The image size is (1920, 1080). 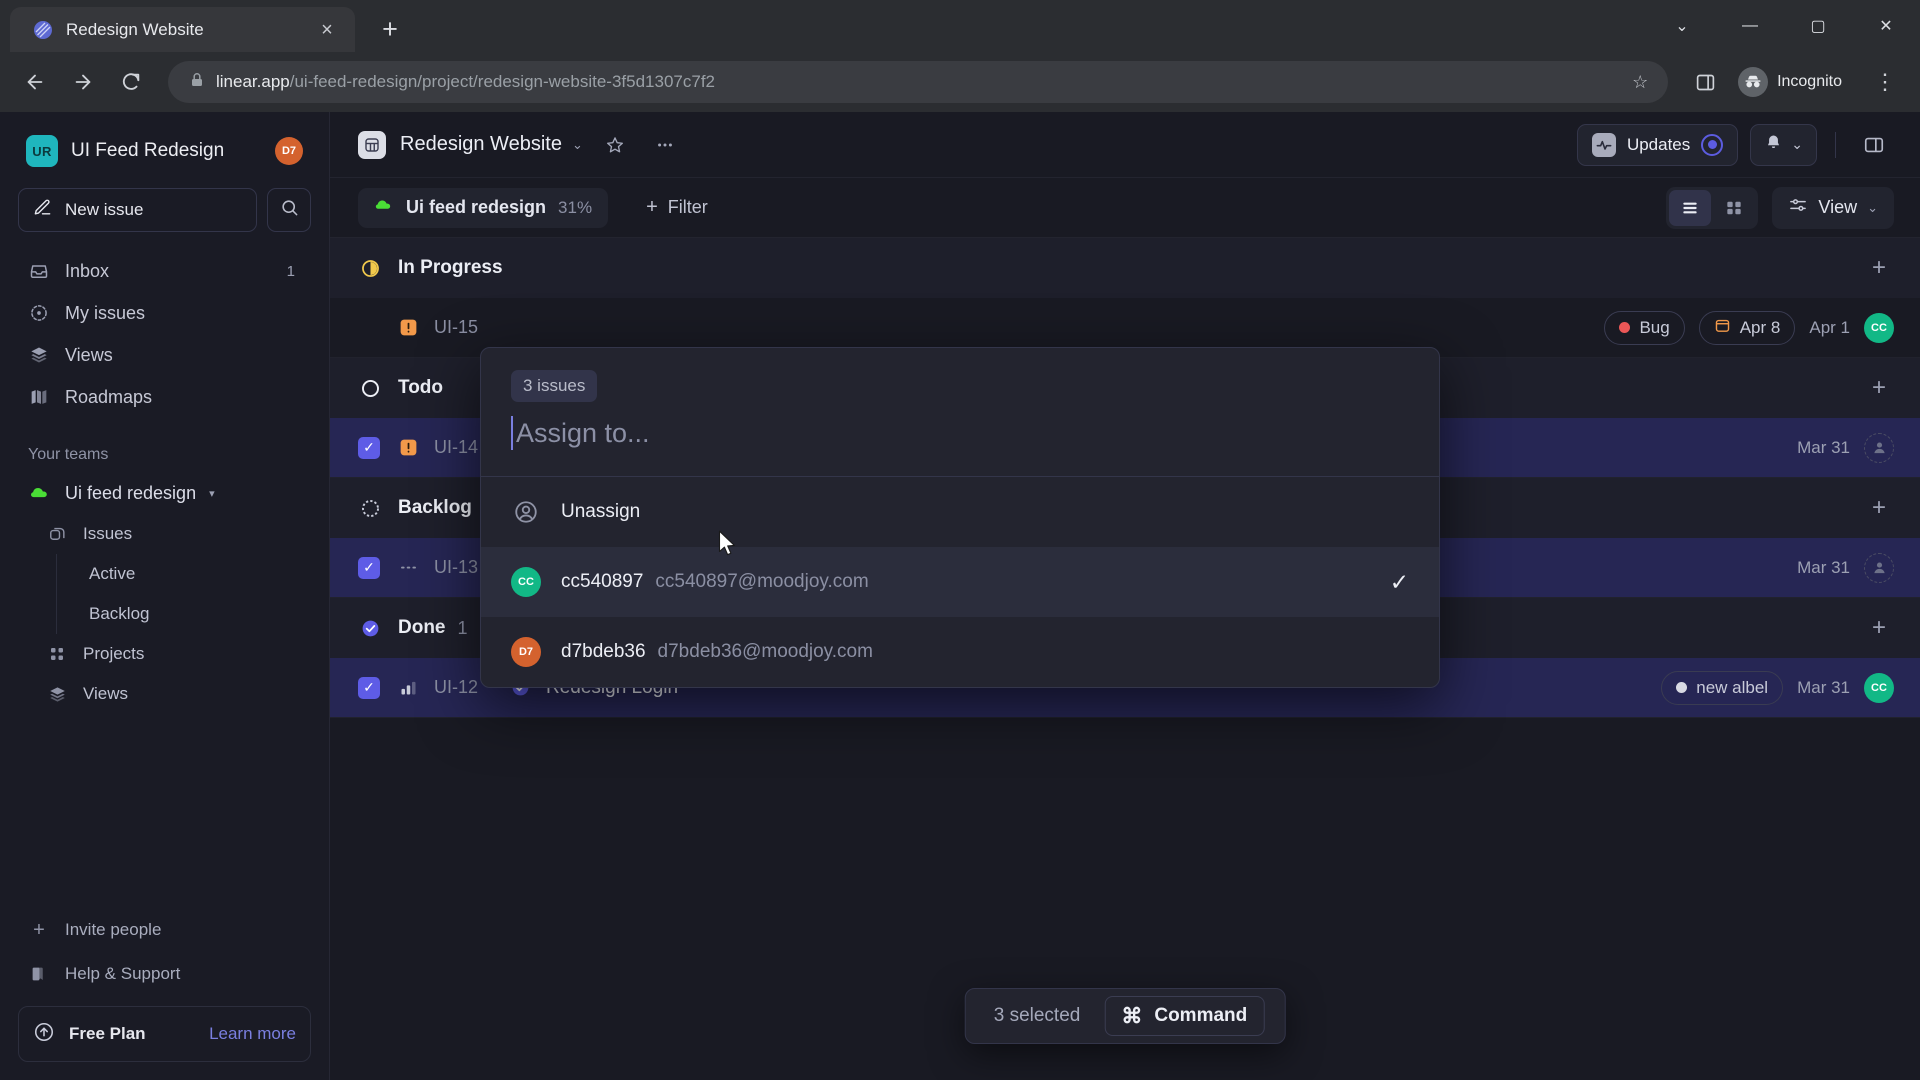 I want to click on add-filter-button: + Filter, so click(x=677, y=208).